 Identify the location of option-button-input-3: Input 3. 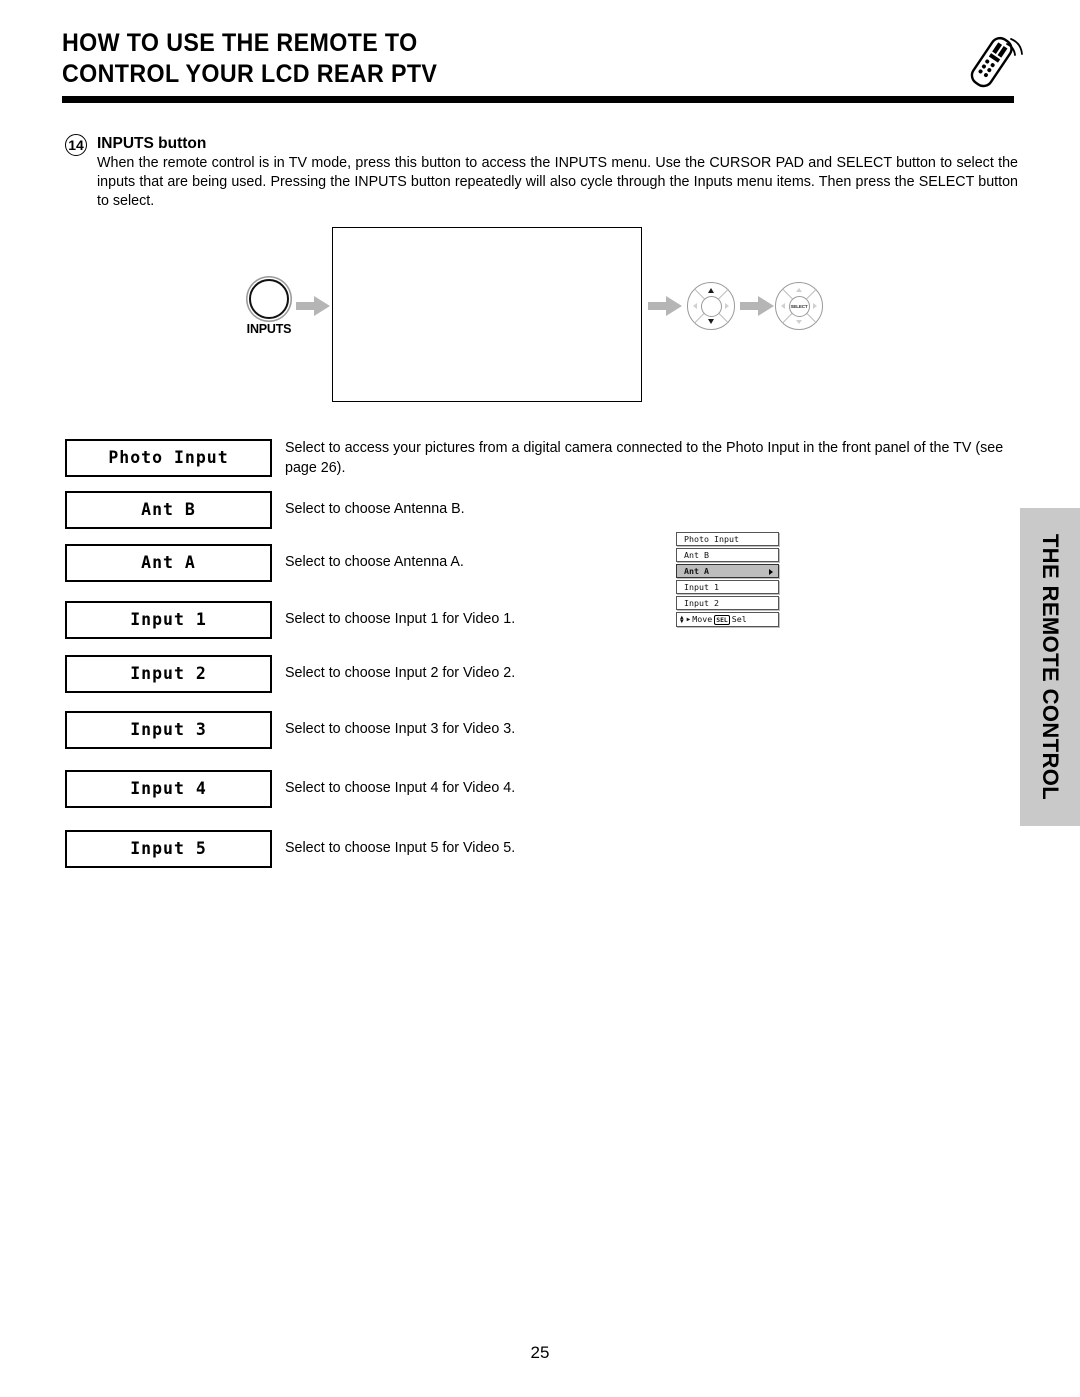
(168, 730).